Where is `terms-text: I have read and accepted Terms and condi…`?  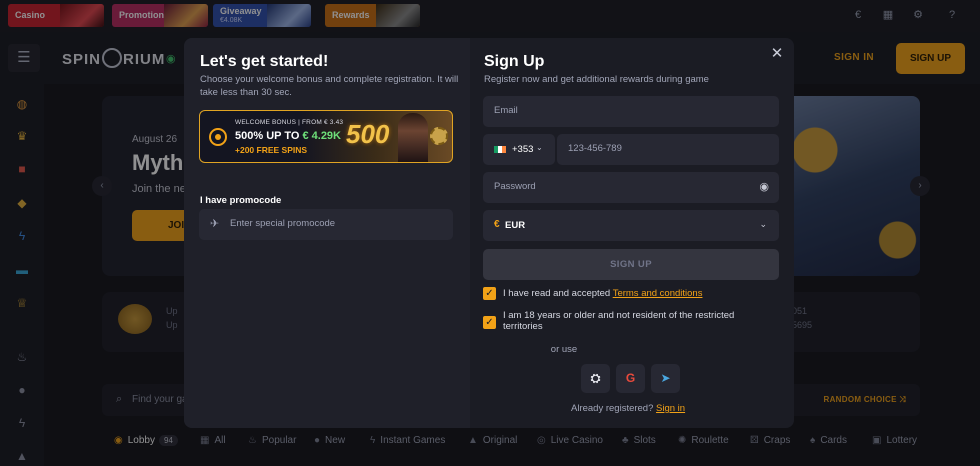
terms-text: I have read and accepted Terms and condi… is located at coordinates (602, 293).